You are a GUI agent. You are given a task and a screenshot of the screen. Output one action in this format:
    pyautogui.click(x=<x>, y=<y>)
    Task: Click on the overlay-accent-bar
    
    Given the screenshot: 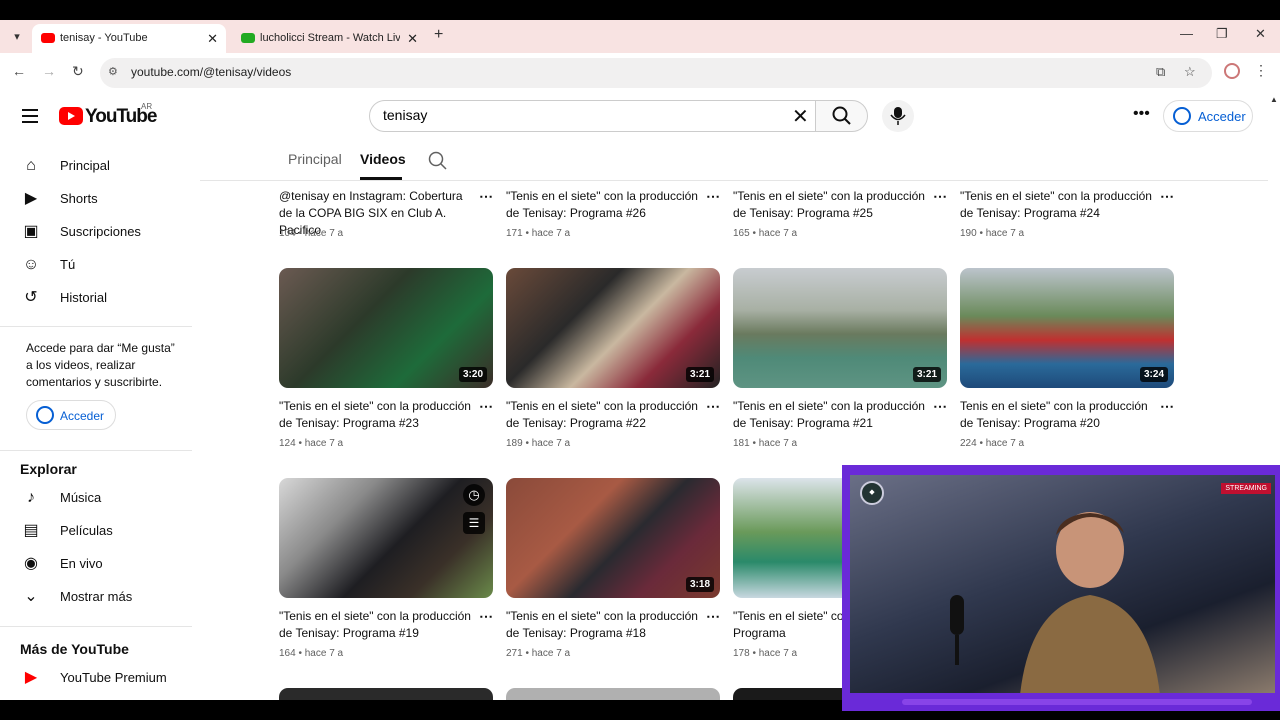 What is the action you would take?
    pyautogui.click(x=1077, y=702)
    